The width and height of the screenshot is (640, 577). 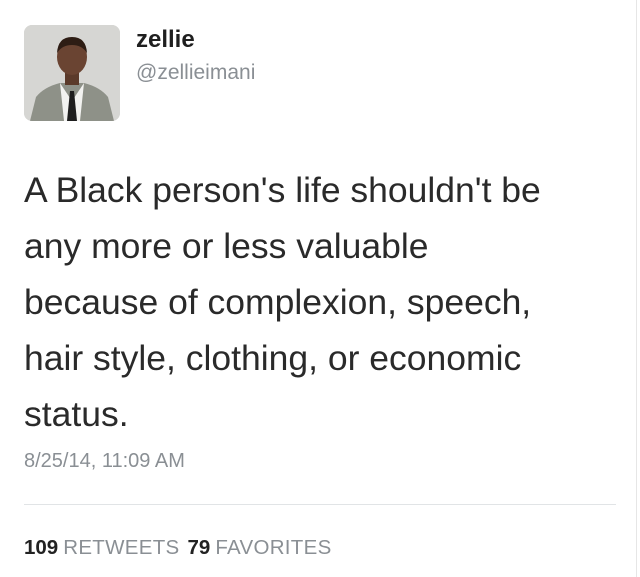 I want to click on tweet-text-line: status., so click(x=76, y=414).